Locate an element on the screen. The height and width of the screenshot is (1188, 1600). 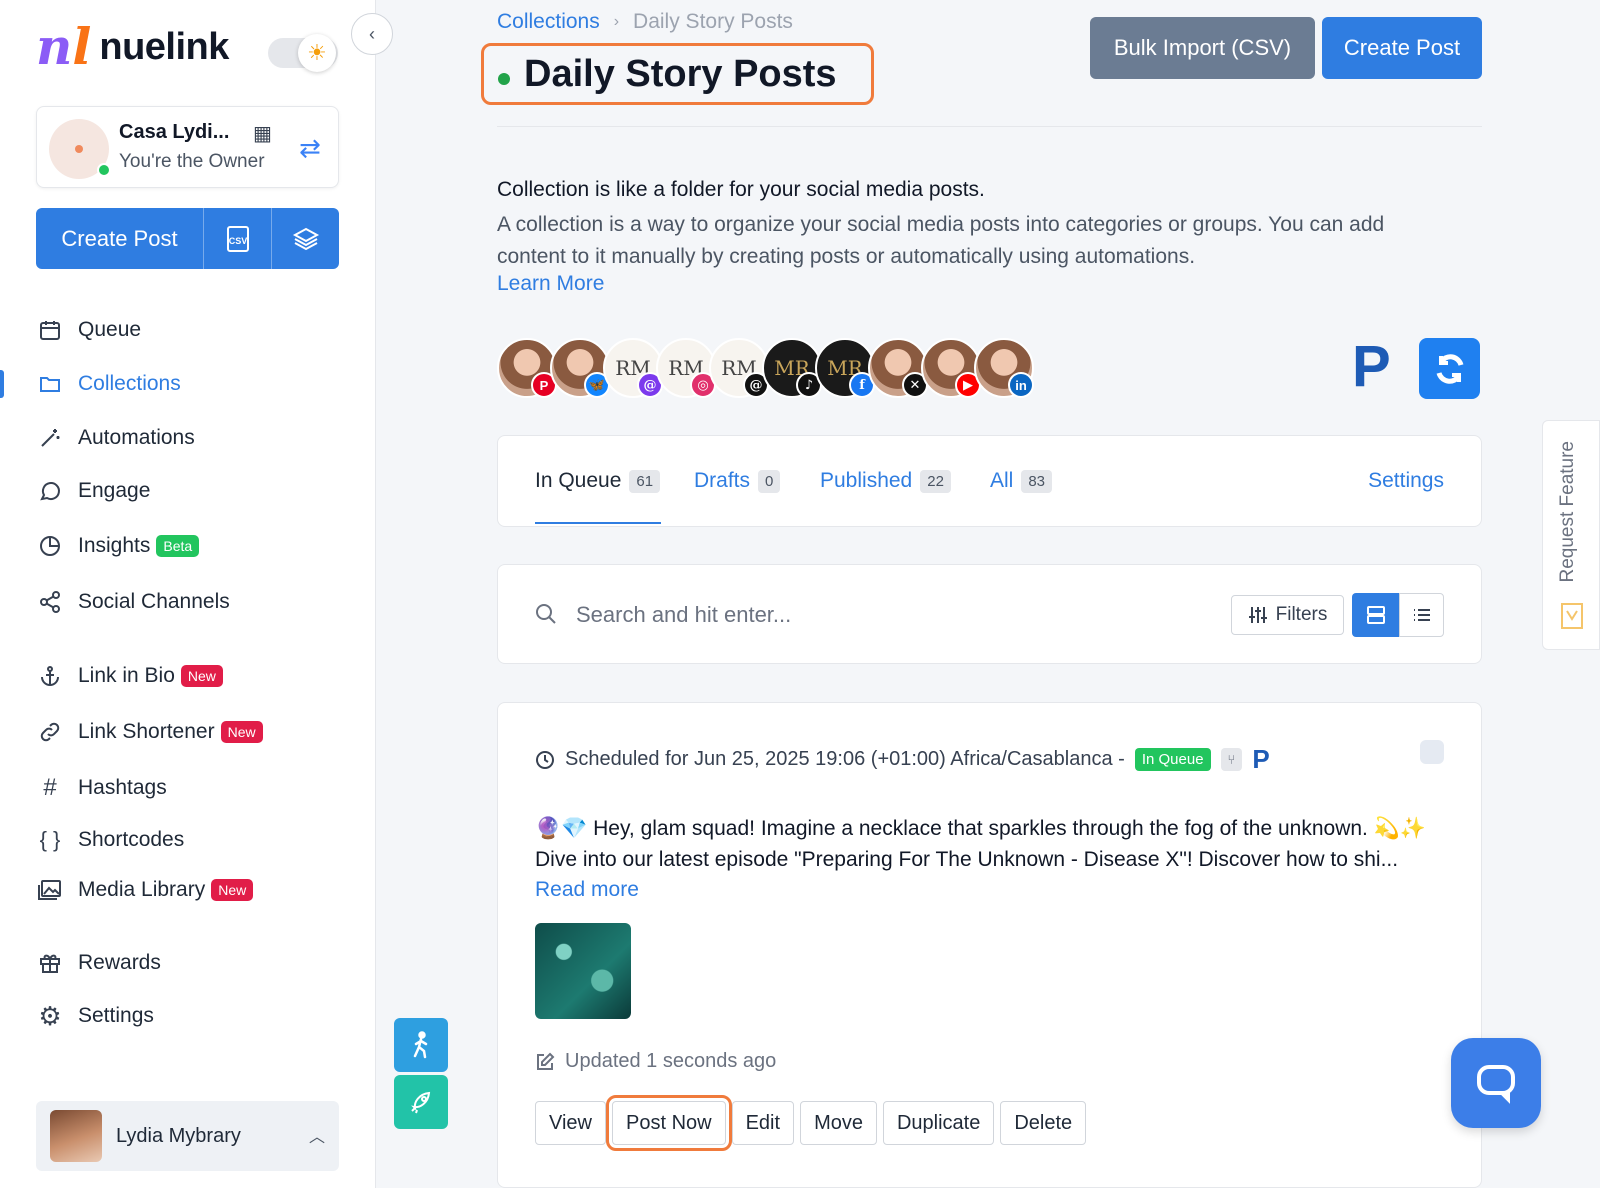
search-input is located at coordinates (876, 615).